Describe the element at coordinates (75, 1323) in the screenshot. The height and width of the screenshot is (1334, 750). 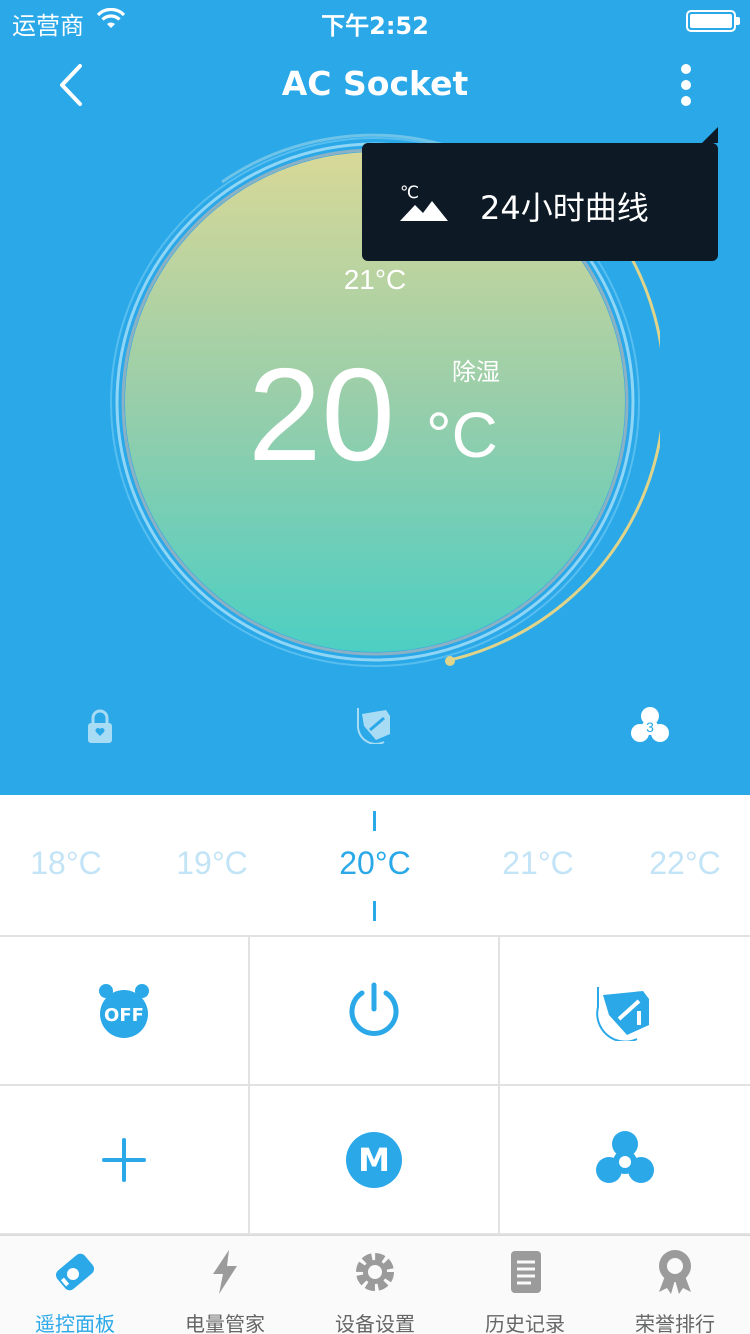
I see `tab-label: 遥控面板` at that location.